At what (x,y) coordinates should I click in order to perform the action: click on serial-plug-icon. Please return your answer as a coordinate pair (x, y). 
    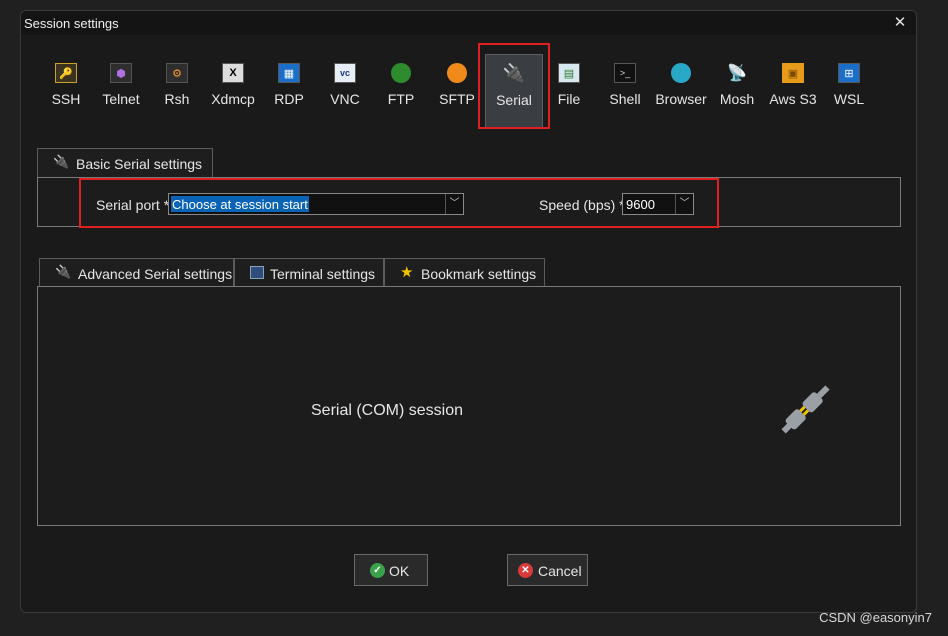
    Looking at the image, I should click on (805, 409).